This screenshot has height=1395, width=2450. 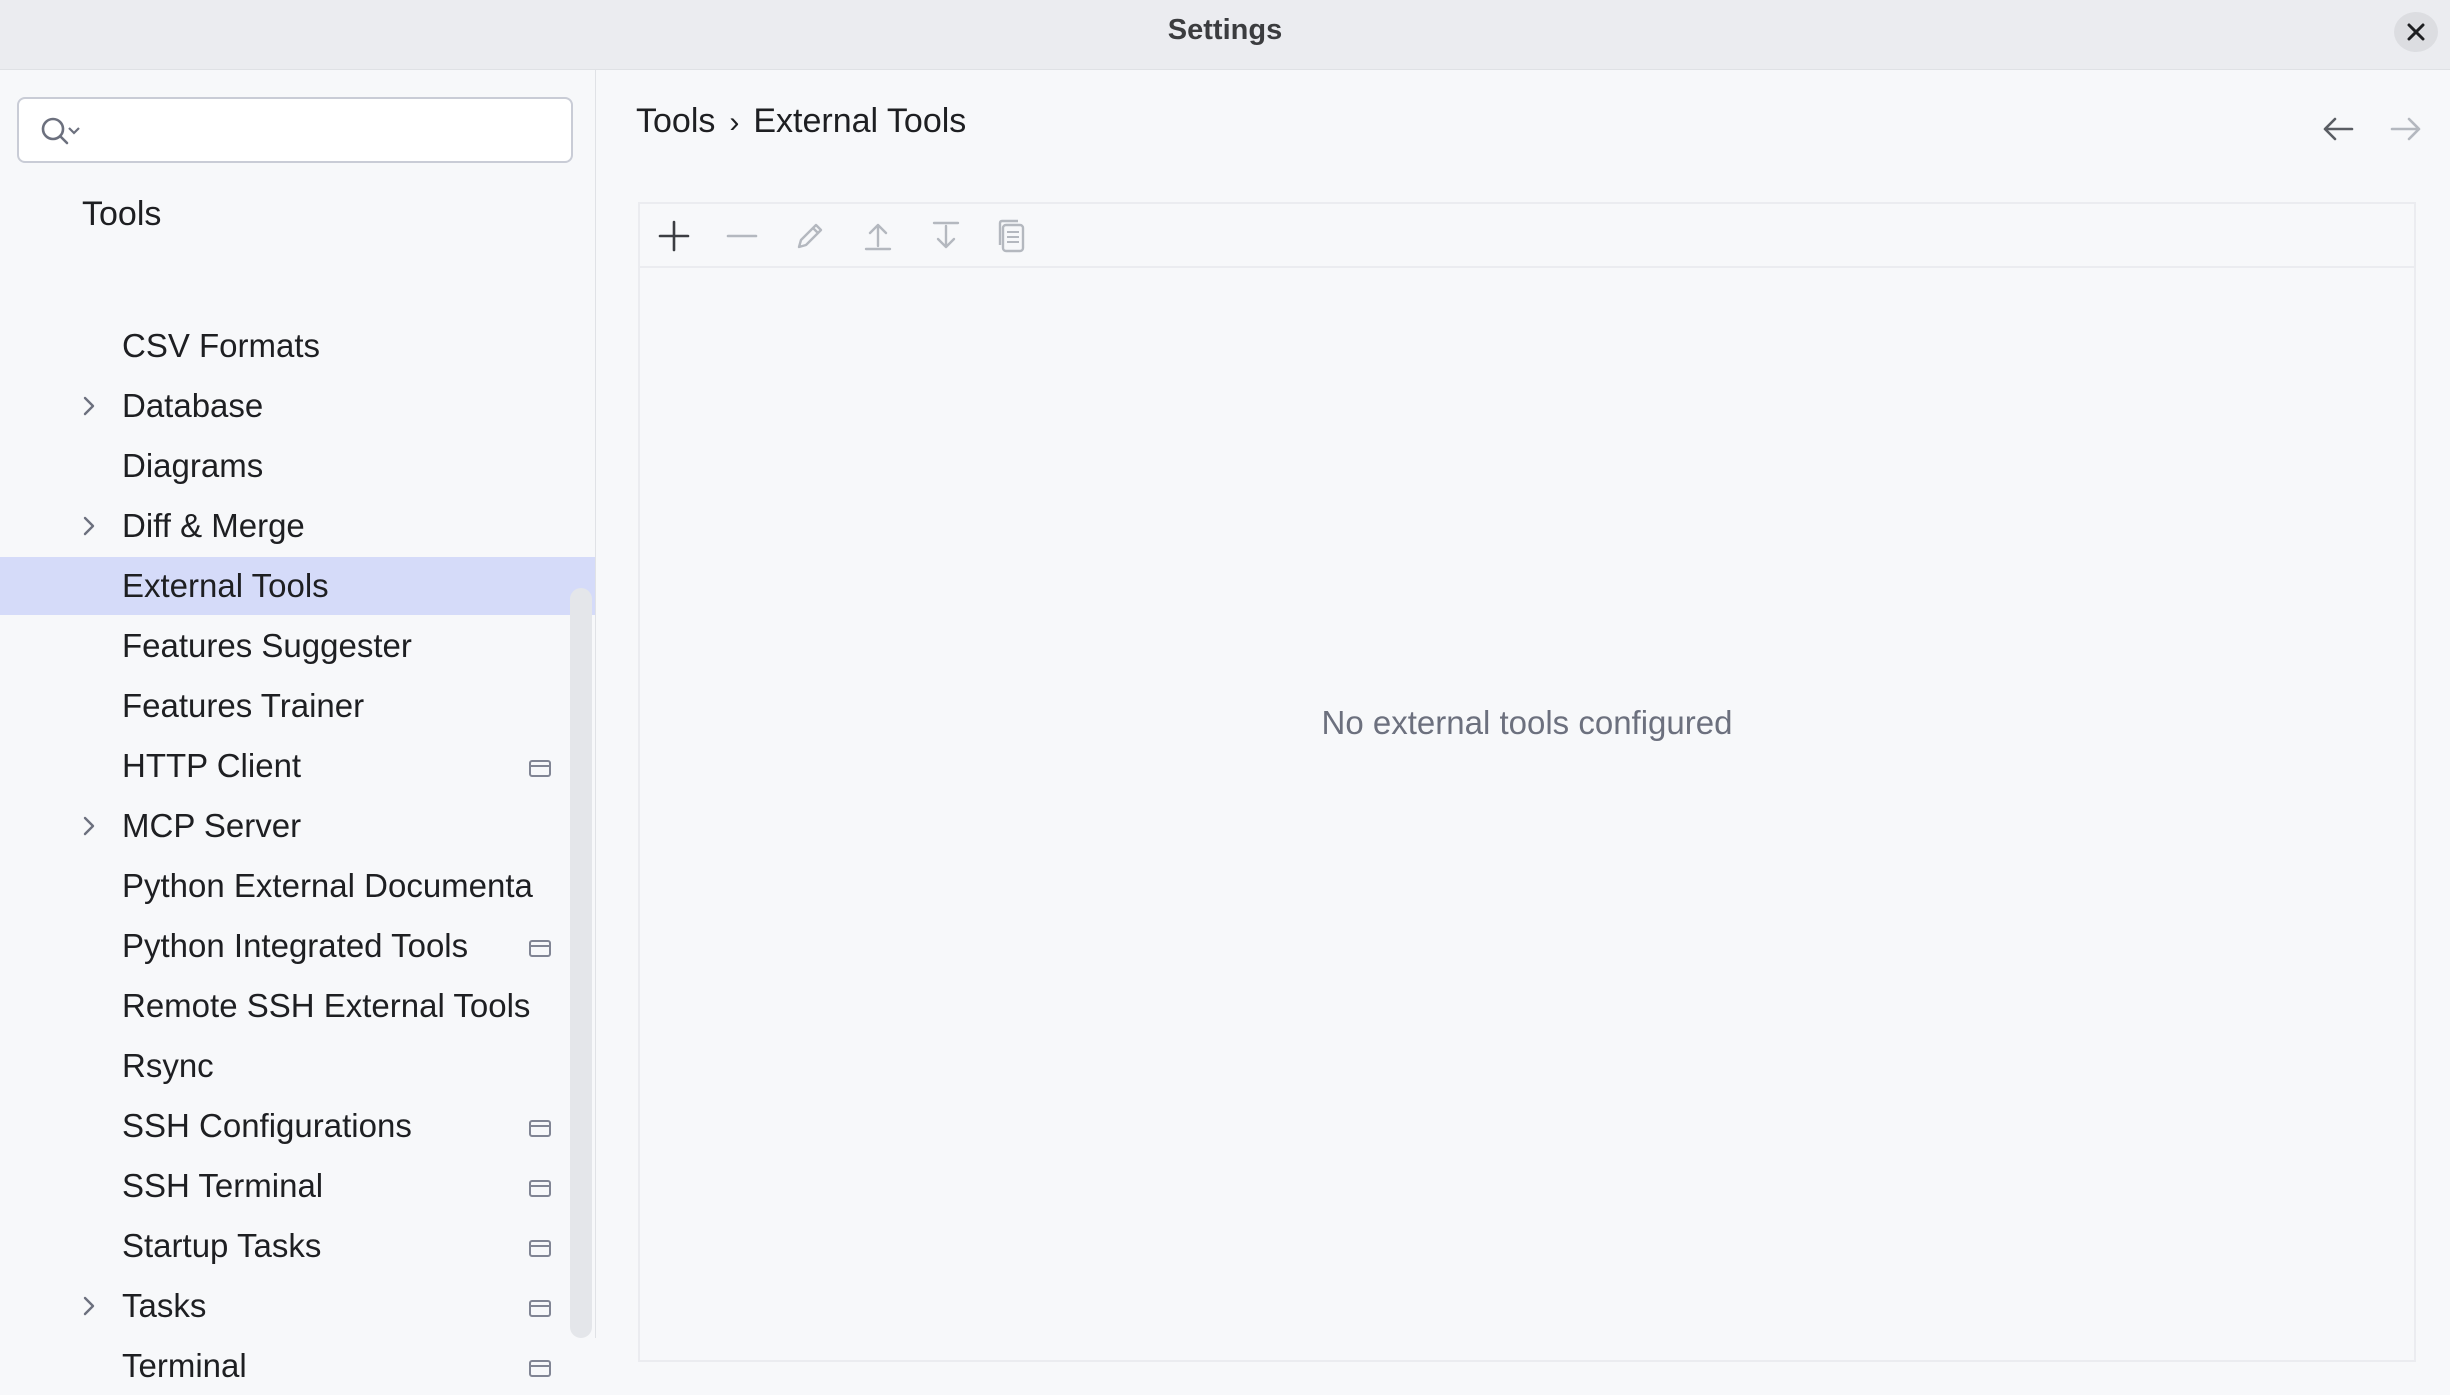 What do you see at coordinates (122, 214) in the screenshot?
I see `section-title-tools: Tools` at bounding box center [122, 214].